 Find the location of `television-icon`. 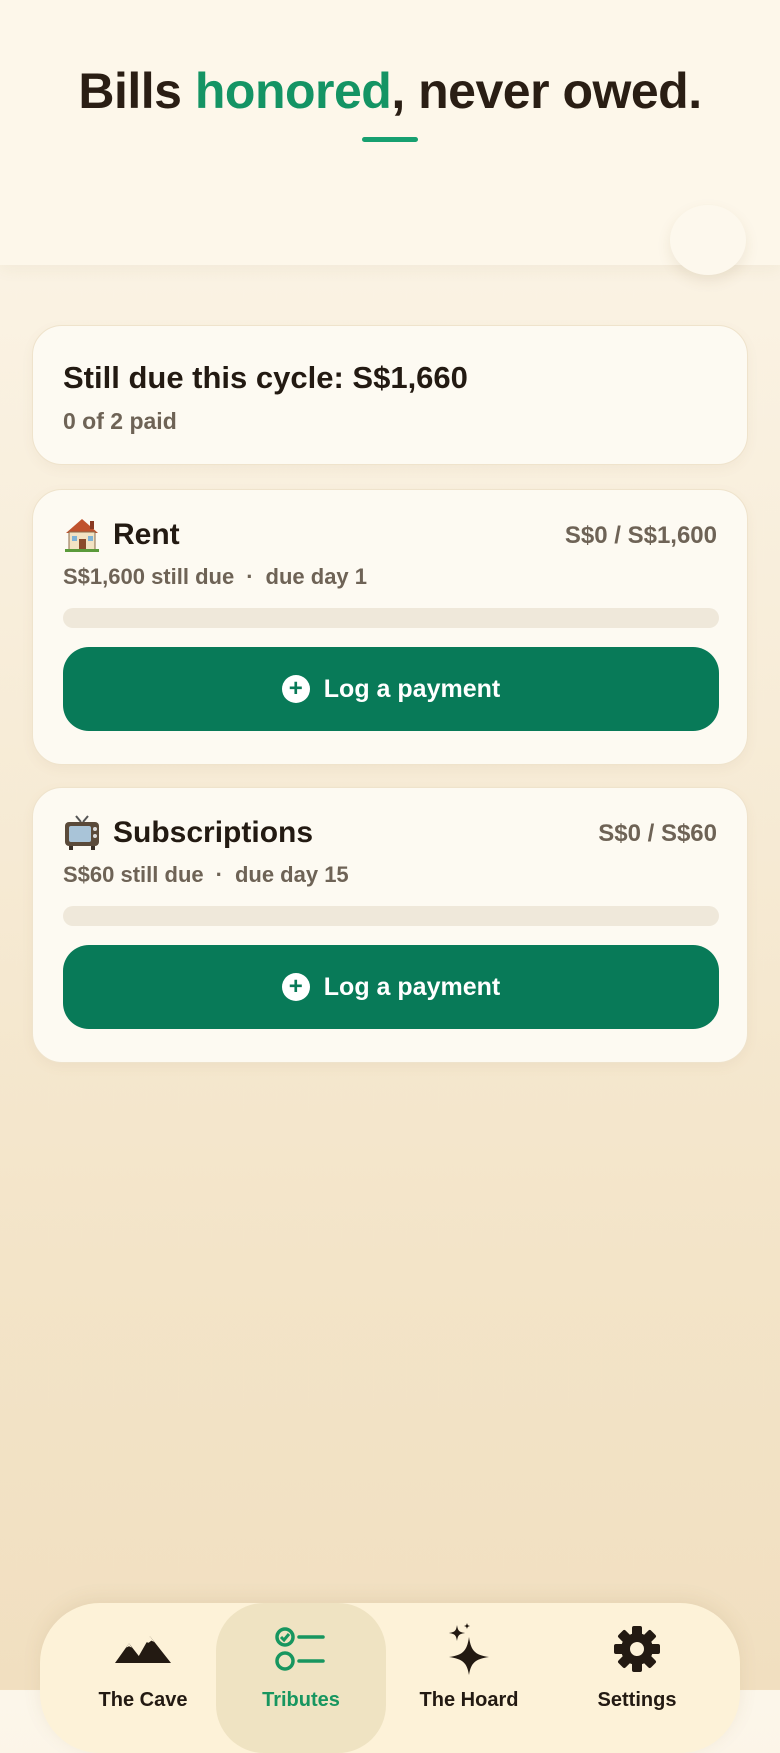

television-icon is located at coordinates (82, 833).